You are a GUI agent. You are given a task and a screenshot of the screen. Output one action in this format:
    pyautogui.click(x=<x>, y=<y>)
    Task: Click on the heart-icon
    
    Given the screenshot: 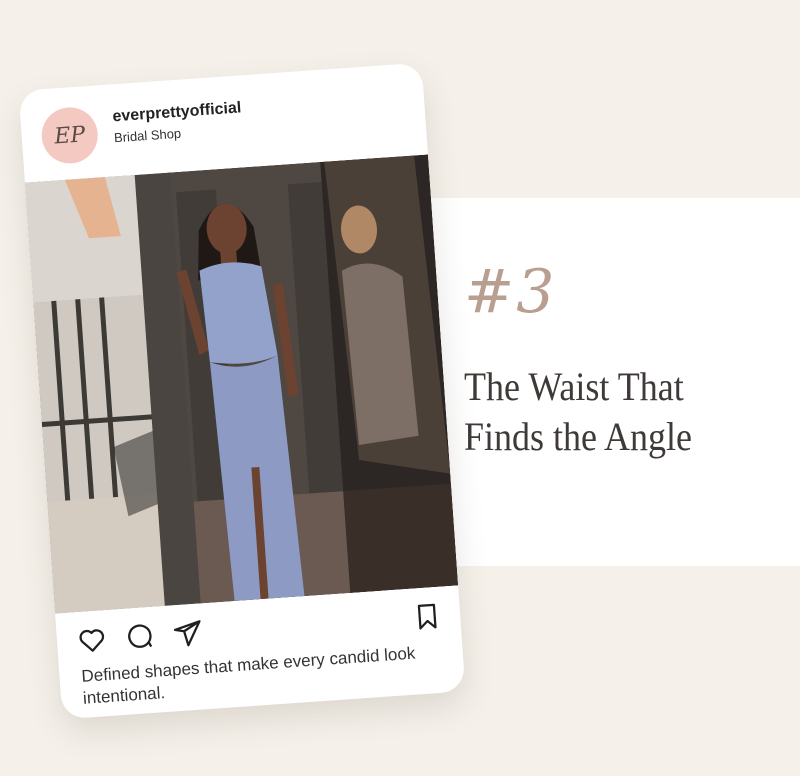 What is the action you would take?
    pyautogui.click(x=92, y=640)
    